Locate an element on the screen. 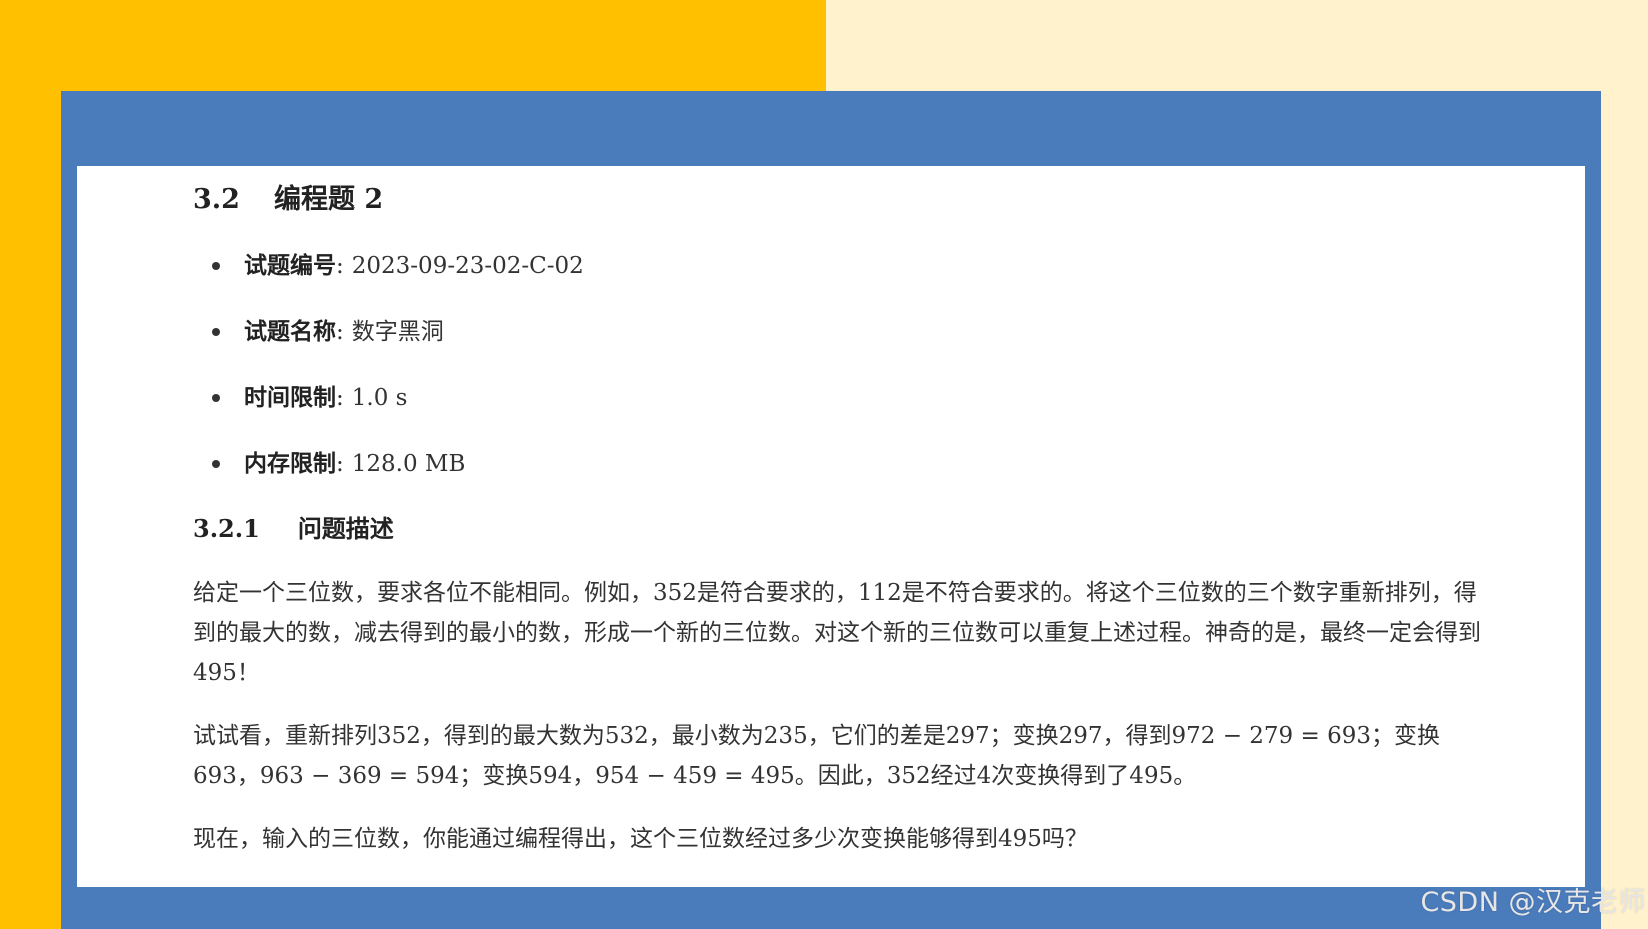 This screenshot has width=1648, height=929. meta-item-memory-limit: 内存限制: 128.0 MB is located at coordinates (852, 464).